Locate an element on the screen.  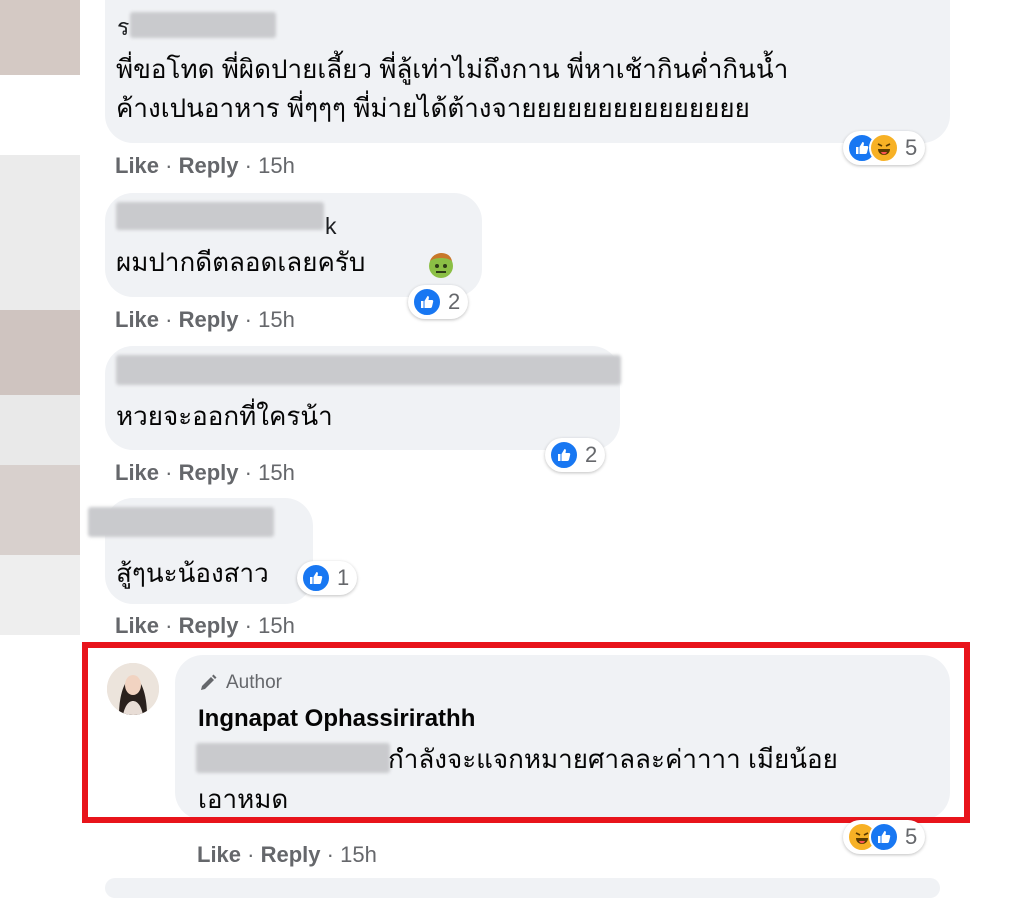
reaction-count: 1 is located at coordinates (343, 577).